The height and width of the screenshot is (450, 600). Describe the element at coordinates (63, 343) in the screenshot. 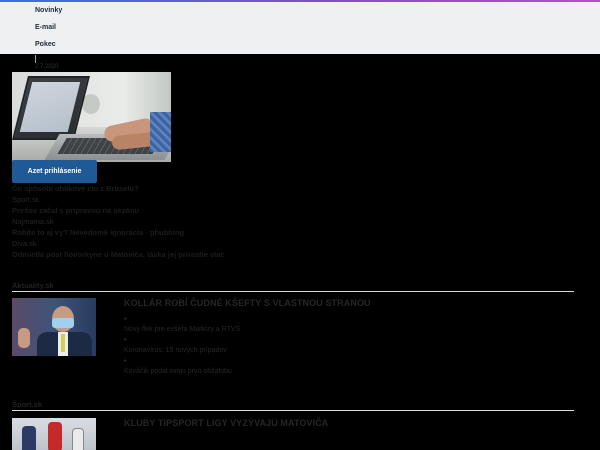

I see `thumb-tie` at that location.